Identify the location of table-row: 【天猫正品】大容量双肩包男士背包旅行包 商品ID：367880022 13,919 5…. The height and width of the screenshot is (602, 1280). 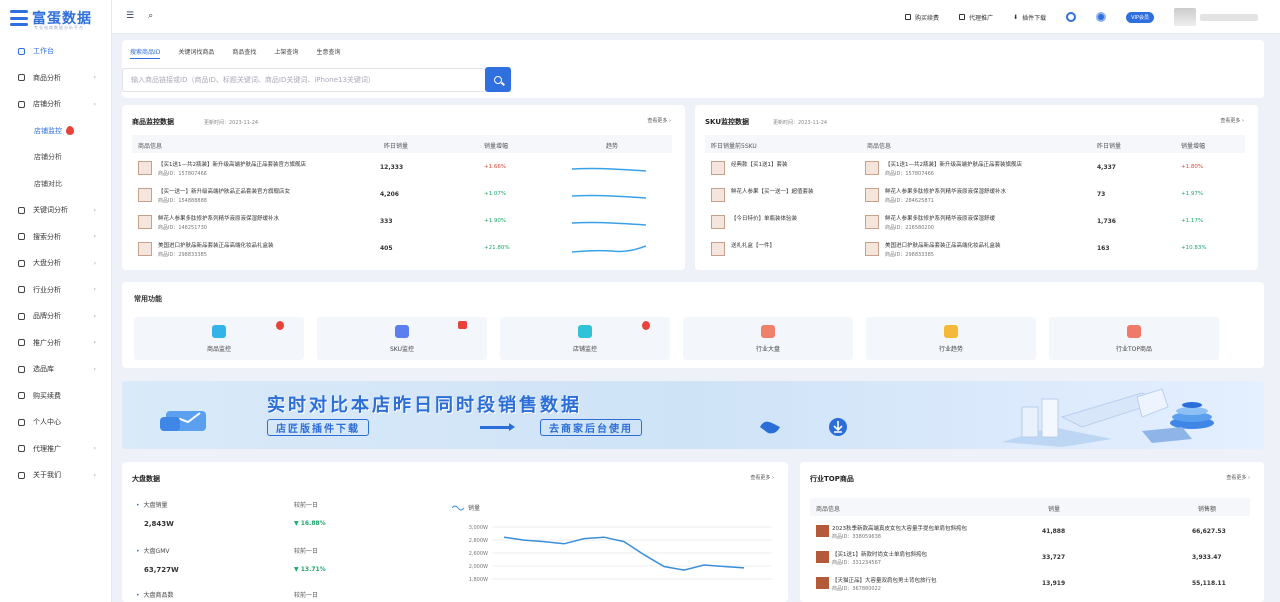
(1030, 583).